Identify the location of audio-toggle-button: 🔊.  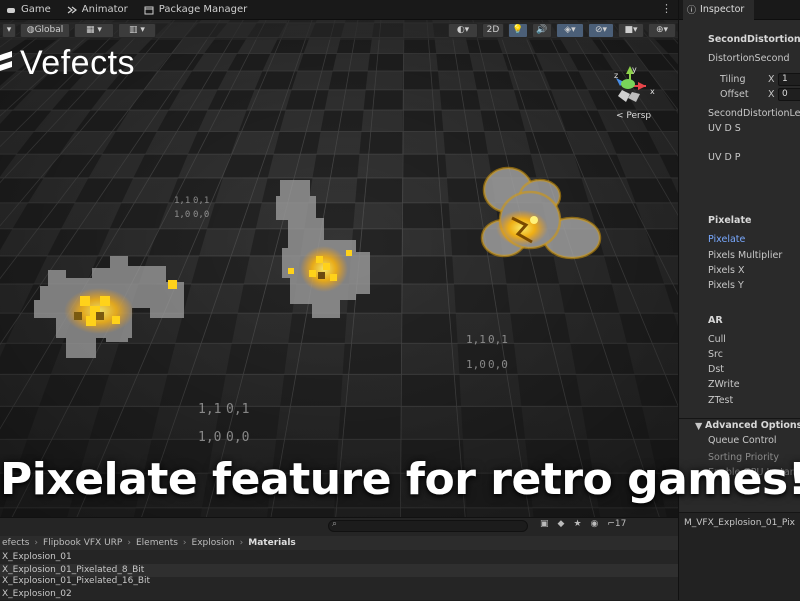
(542, 30).